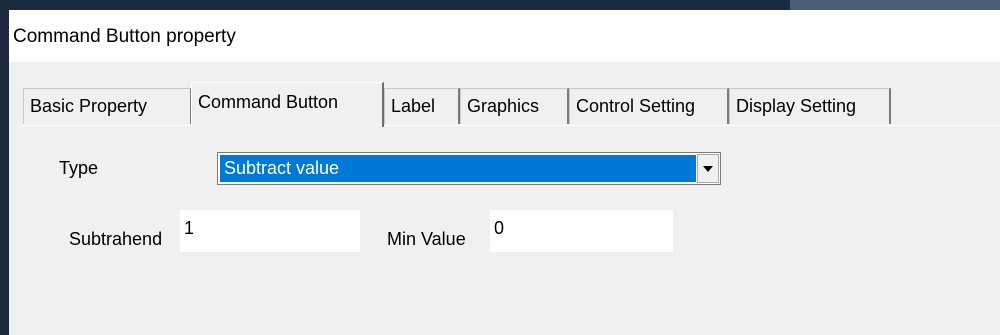  What do you see at coordinates (426, 239) in the screenshot?
I see `min-value-label: Min Value` at bounding box center [426, 239].